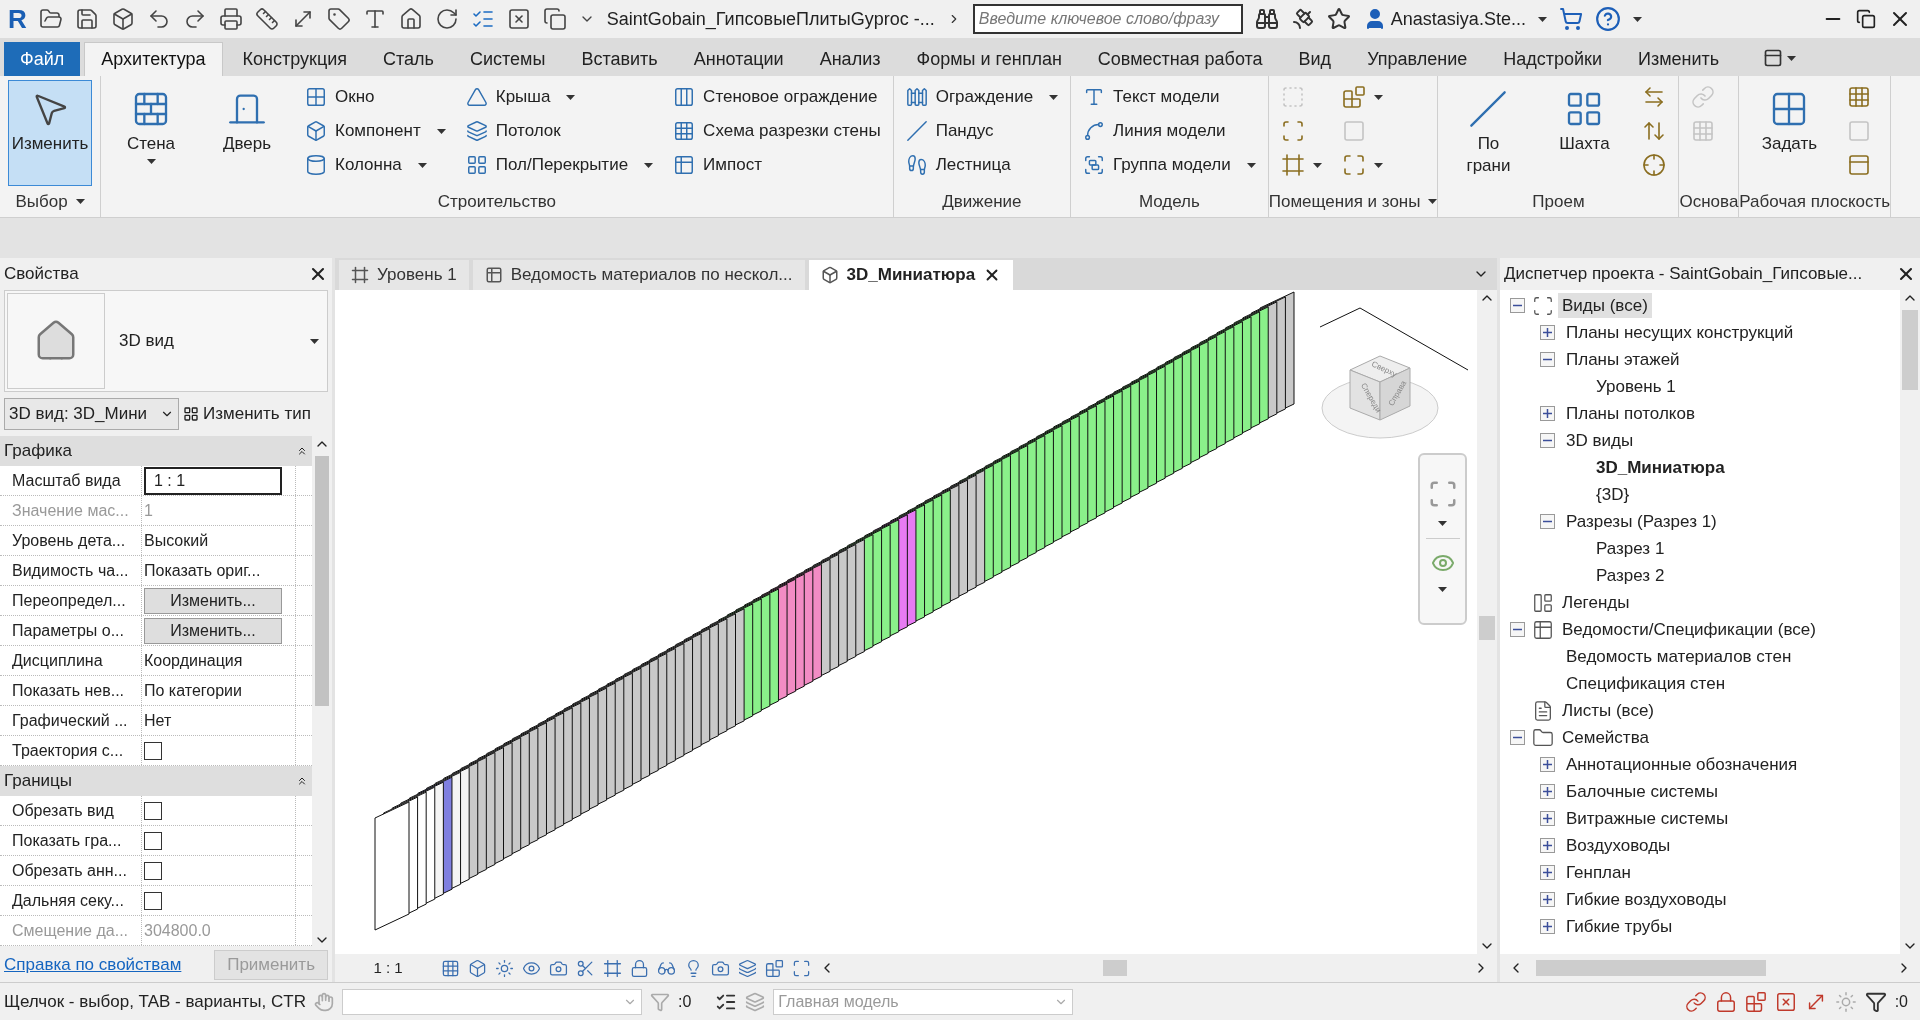  Describe the element at coordinates (1630, 575) in the screenshot. I see `tree-item: Разрез 2` at that location.